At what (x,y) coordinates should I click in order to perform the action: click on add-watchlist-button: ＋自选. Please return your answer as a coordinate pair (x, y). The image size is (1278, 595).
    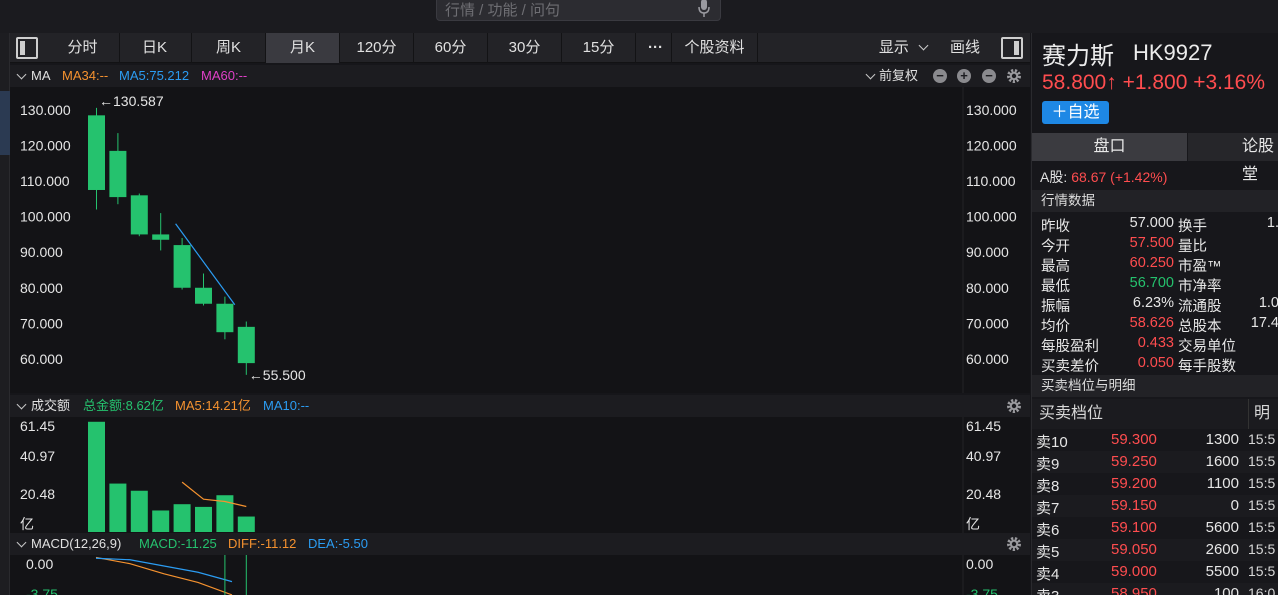
    Looking at the image, I should click on (1075, 112).